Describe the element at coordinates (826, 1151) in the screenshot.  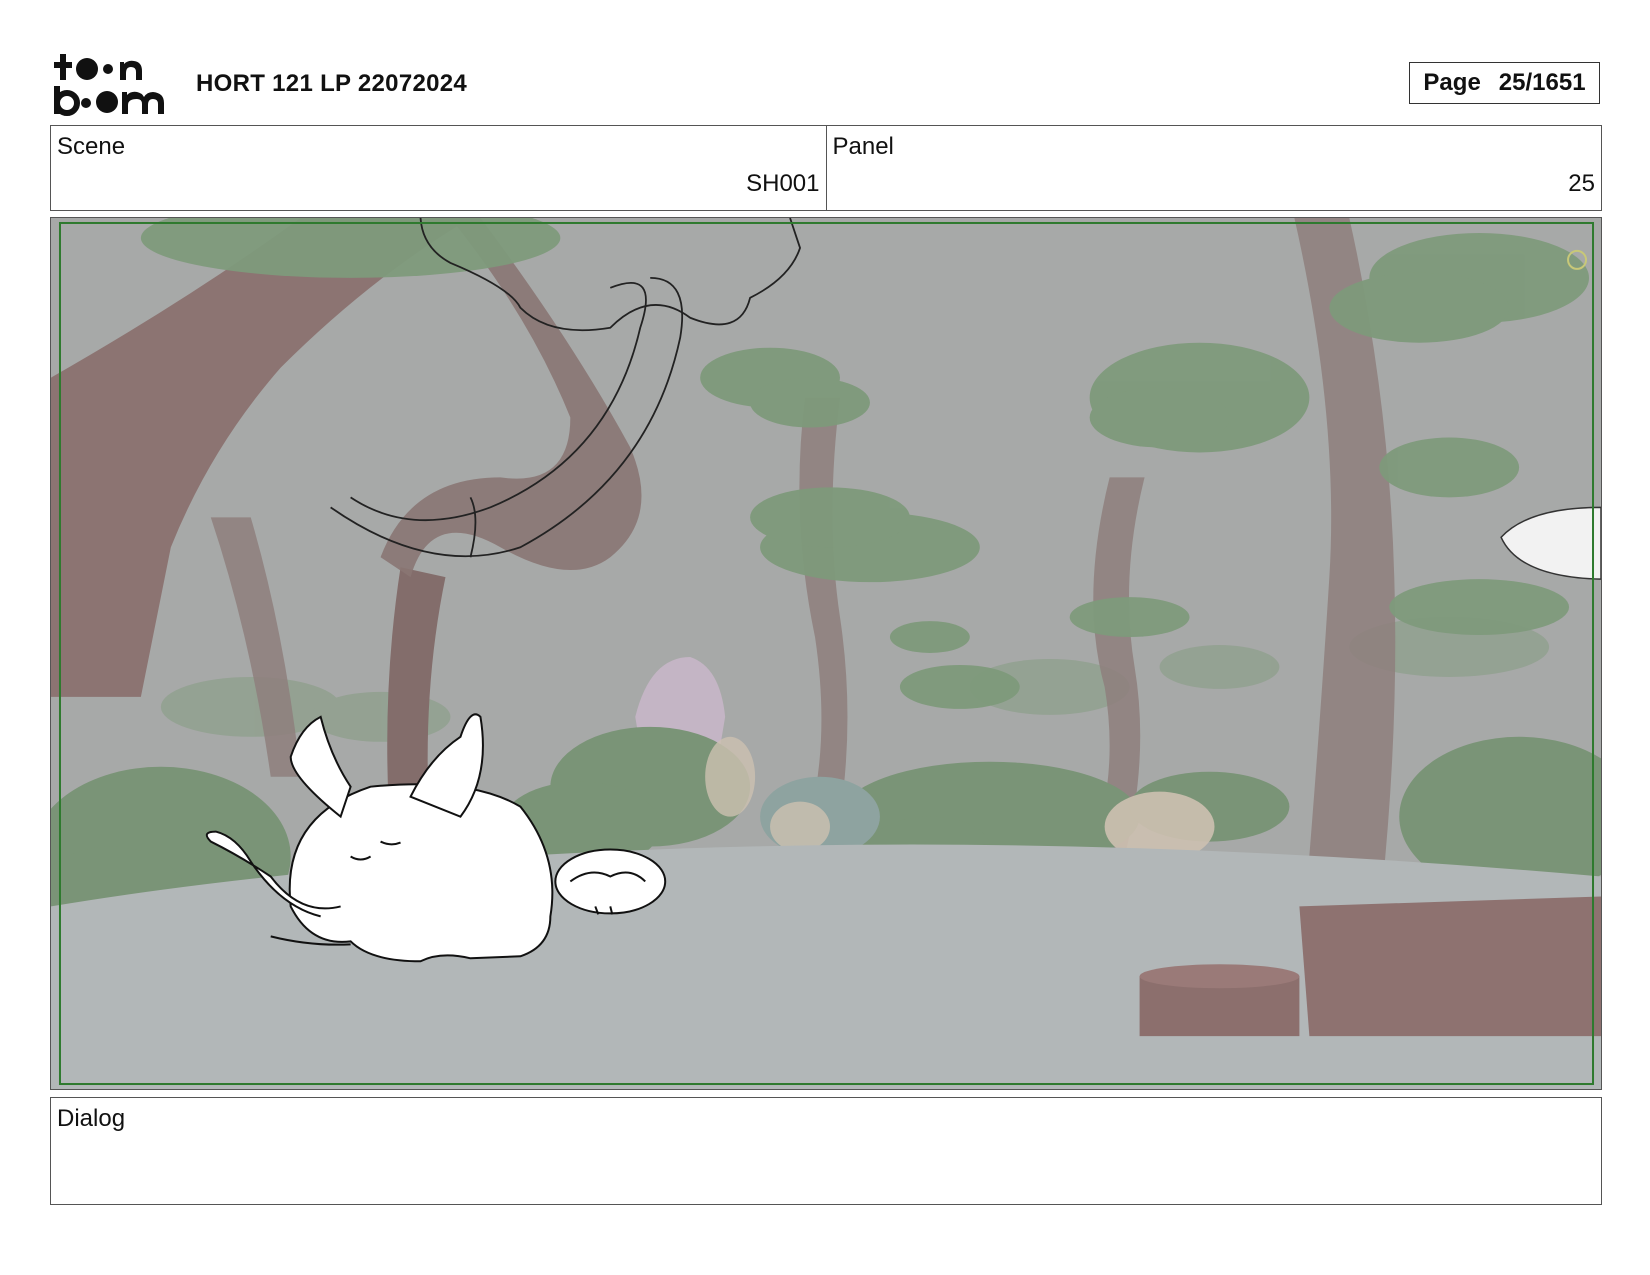
I see `dialog-box: Dialog` at that location.